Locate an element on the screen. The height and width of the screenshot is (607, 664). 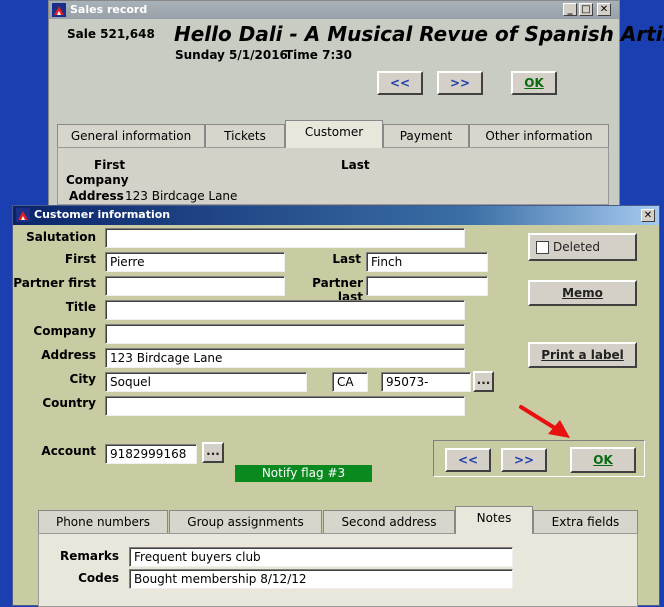
sale-number: Sale 521,648 is located at coordinates (111, 34).